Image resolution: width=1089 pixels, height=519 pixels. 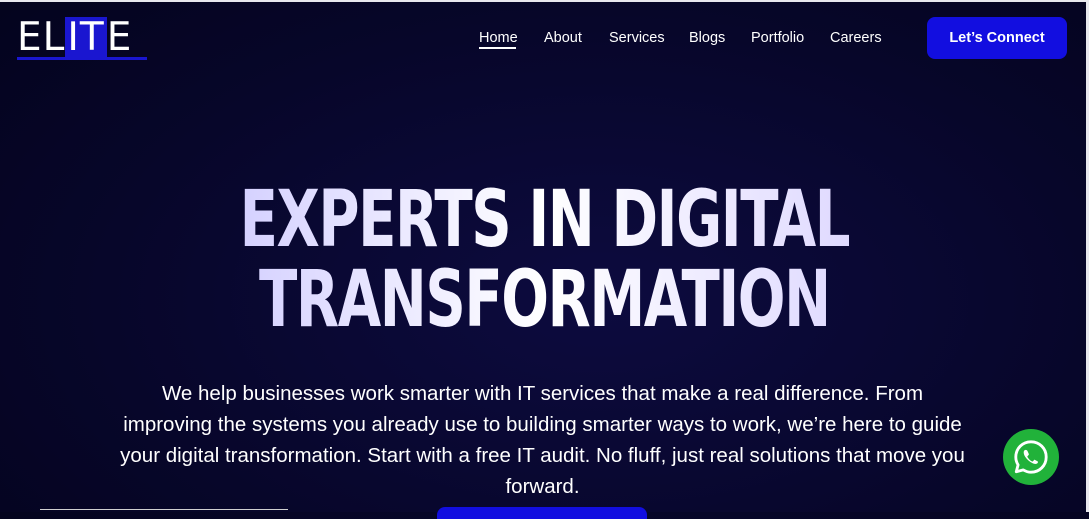 I want to click on nav-home: Home, so click(x=498, y=38).